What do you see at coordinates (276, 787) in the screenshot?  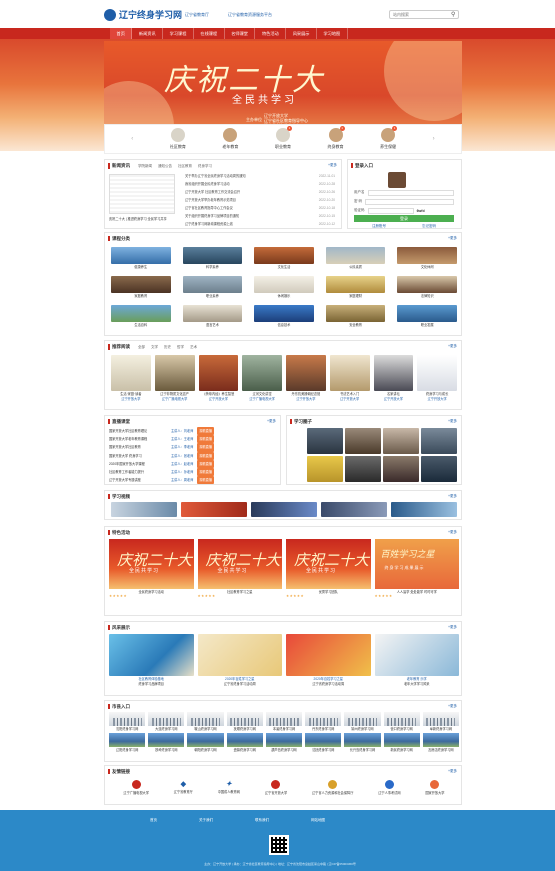 I see `friend-link: 辽宁省开放大学` at bounding box center [276, 787].